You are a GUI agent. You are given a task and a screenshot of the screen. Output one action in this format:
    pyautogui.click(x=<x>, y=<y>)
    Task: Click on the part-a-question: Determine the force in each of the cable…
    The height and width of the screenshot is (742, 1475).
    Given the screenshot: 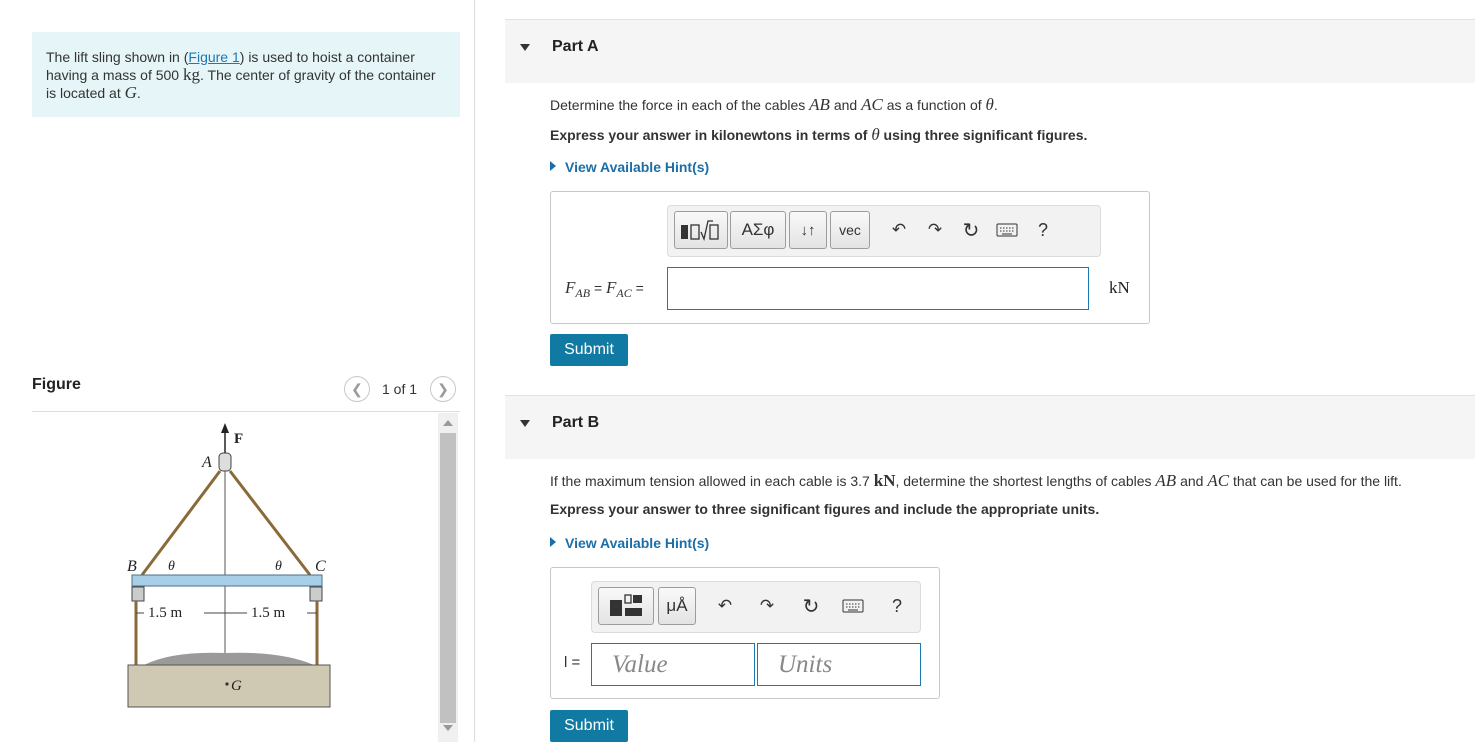 What is the action you would take?
    pyautogui.click(x=774, y=105)
    